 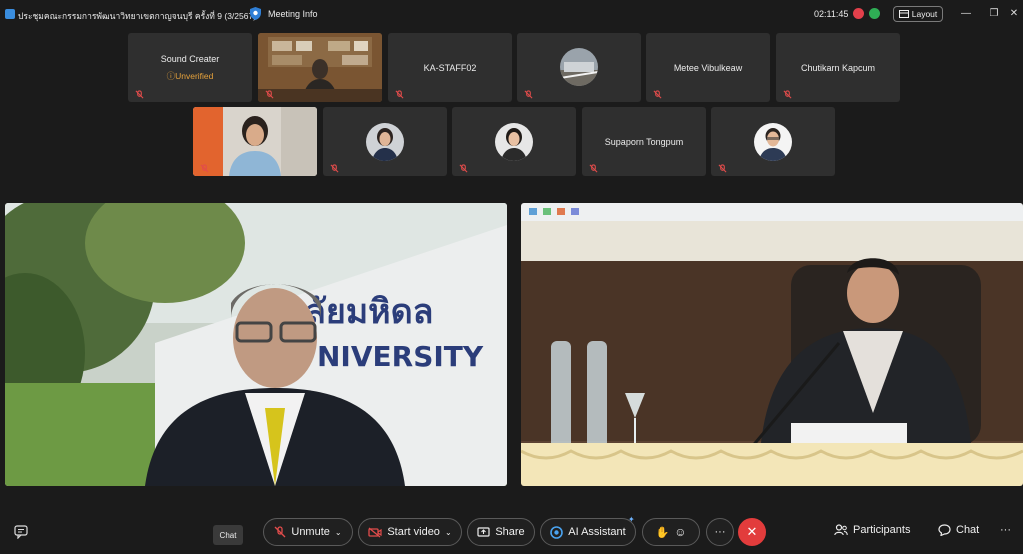 I want to click on layout-button: Layout, so click(x=918, y=14).